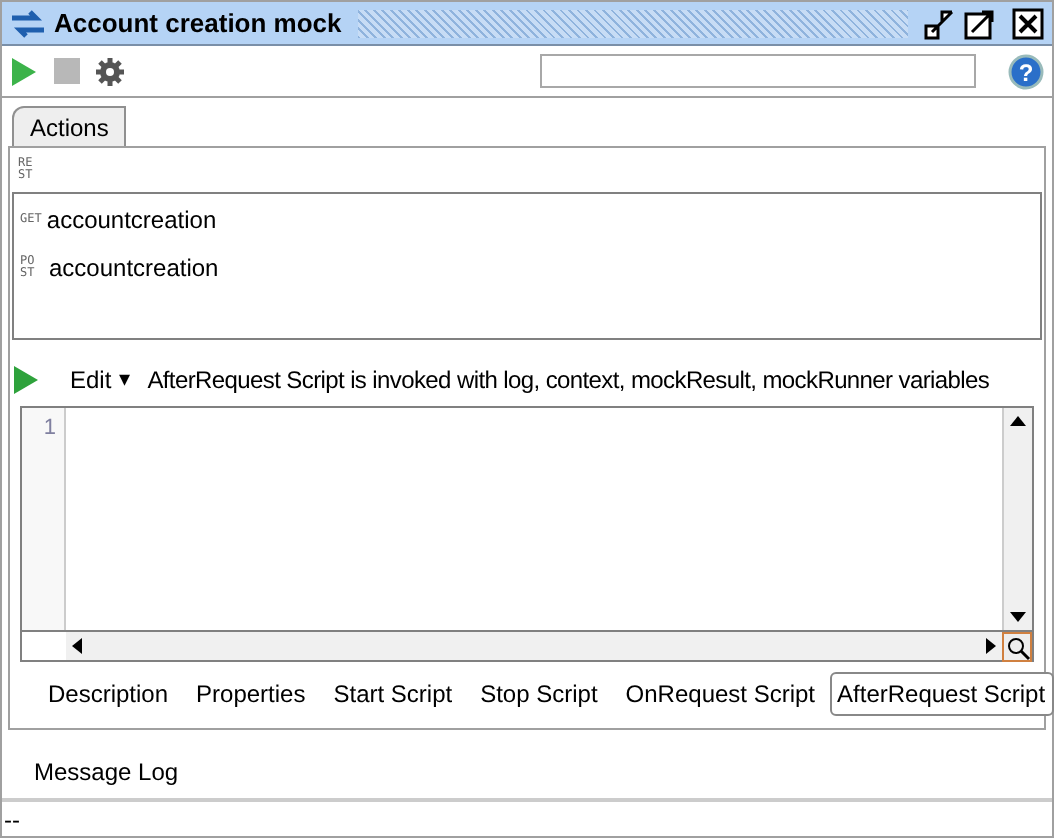 This screenshot has width=1054, height=838. Describe the element at coordinates (1018, 617) in the screenshot. I see `scroll-down-icon` at that location.